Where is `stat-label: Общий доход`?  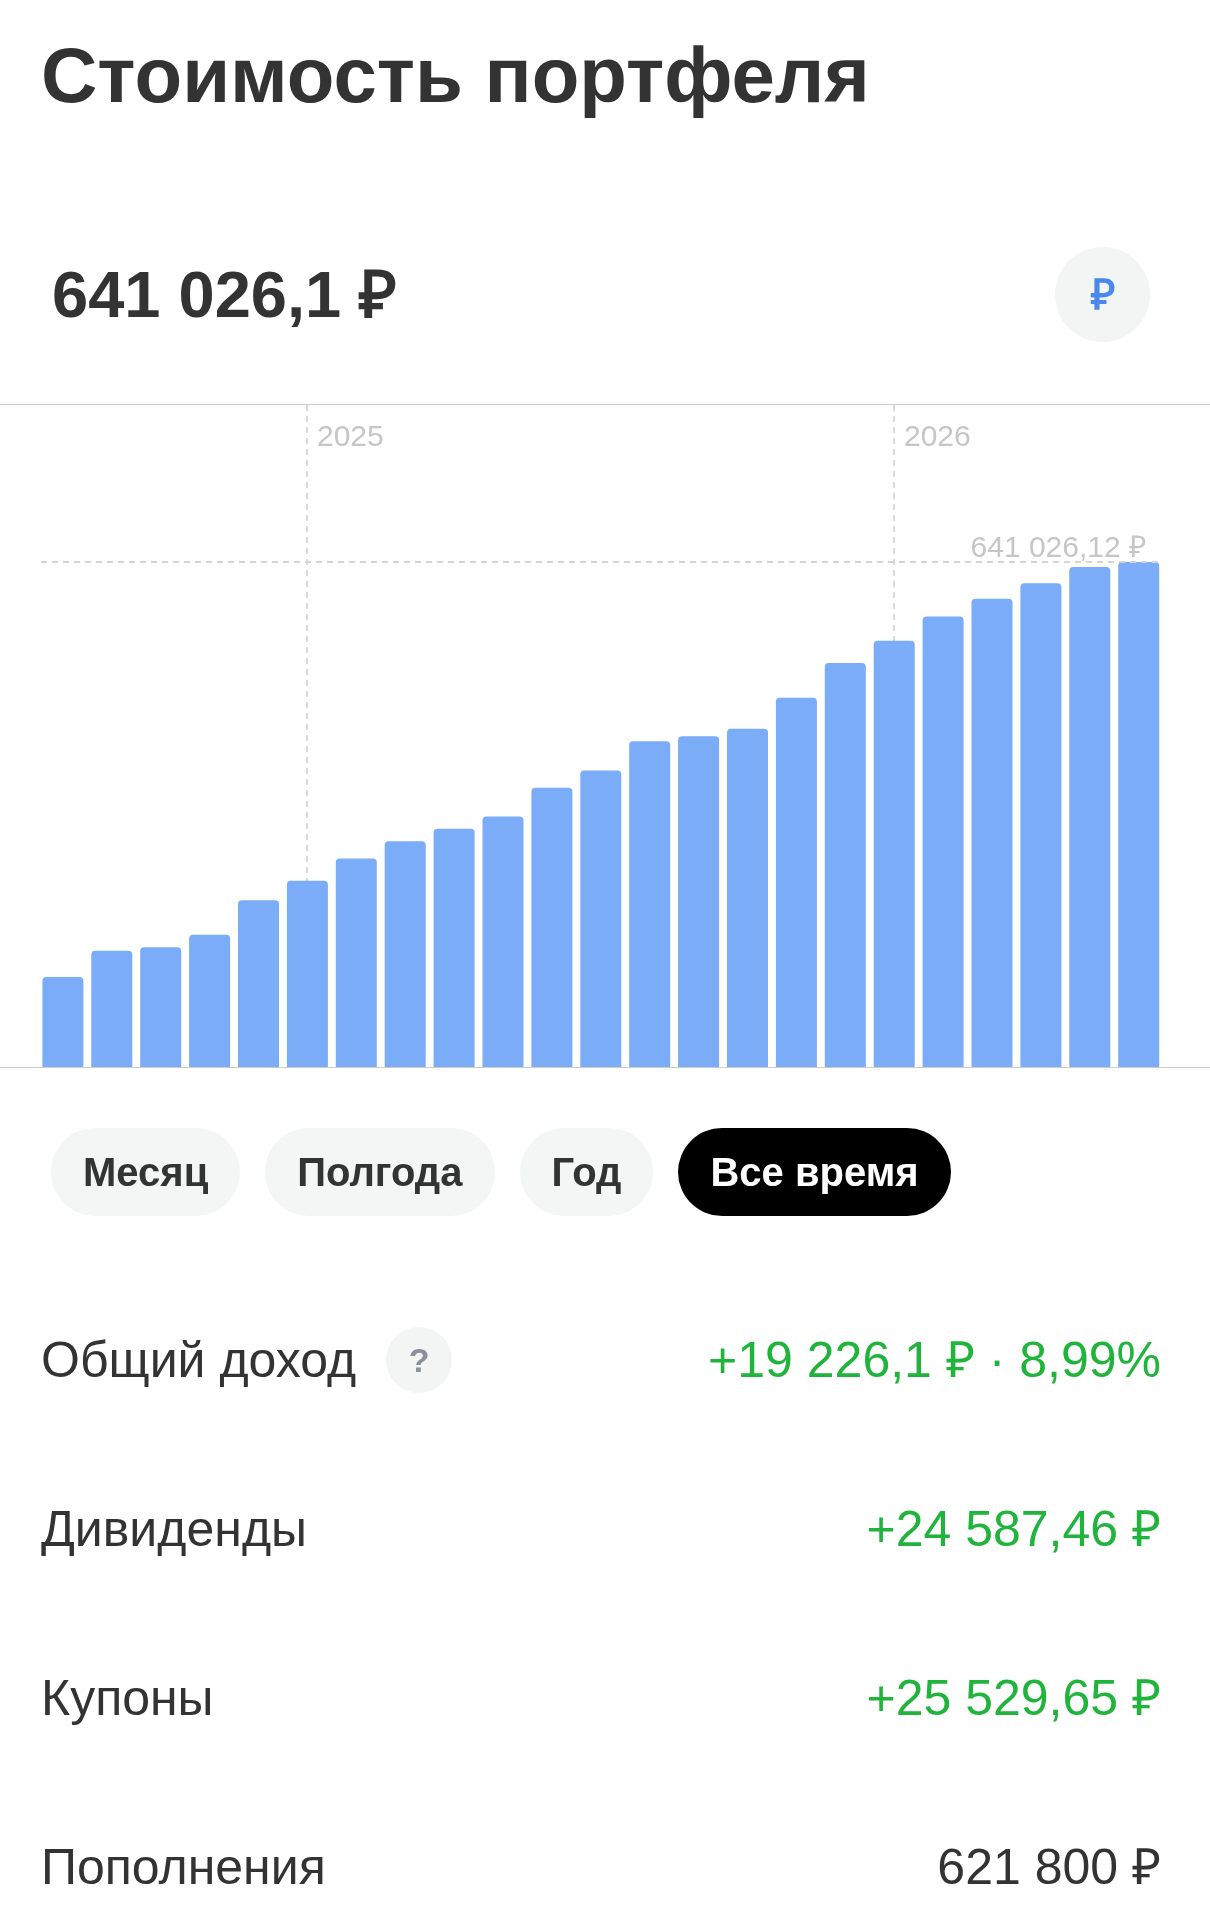
stat-label: Общий доход is located at coordinates (199, 1360).